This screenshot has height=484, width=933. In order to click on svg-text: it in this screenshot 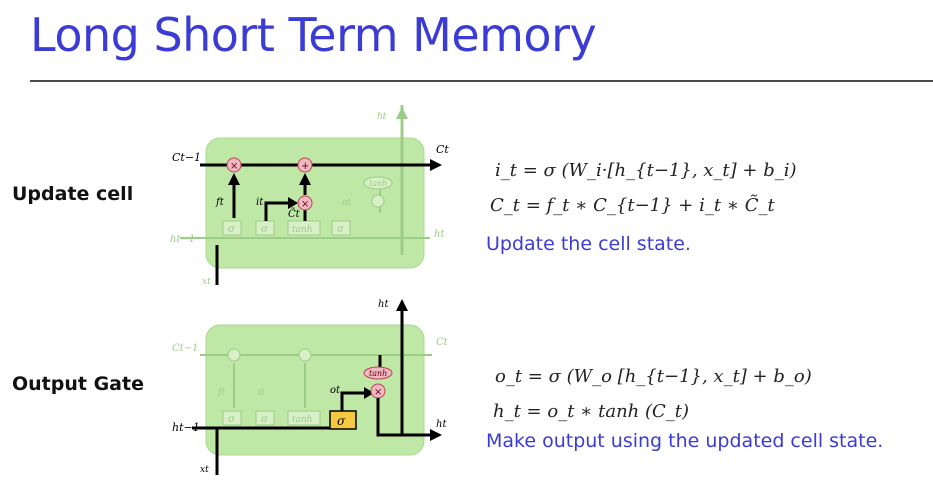, I will do `click(261, 393)`.